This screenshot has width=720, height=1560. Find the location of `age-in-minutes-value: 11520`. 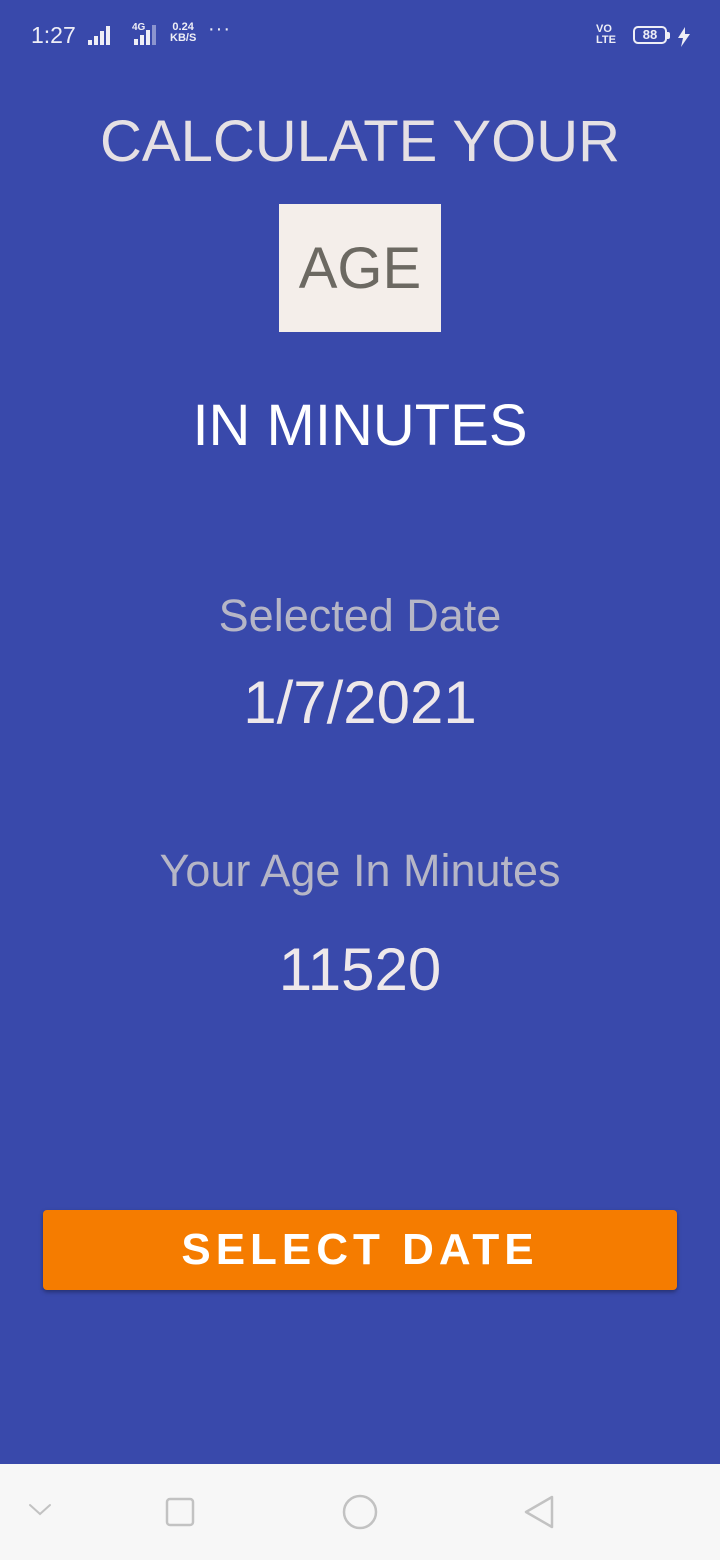

age-in-minutes-value: 11520 is located at coordinates (360, 969).